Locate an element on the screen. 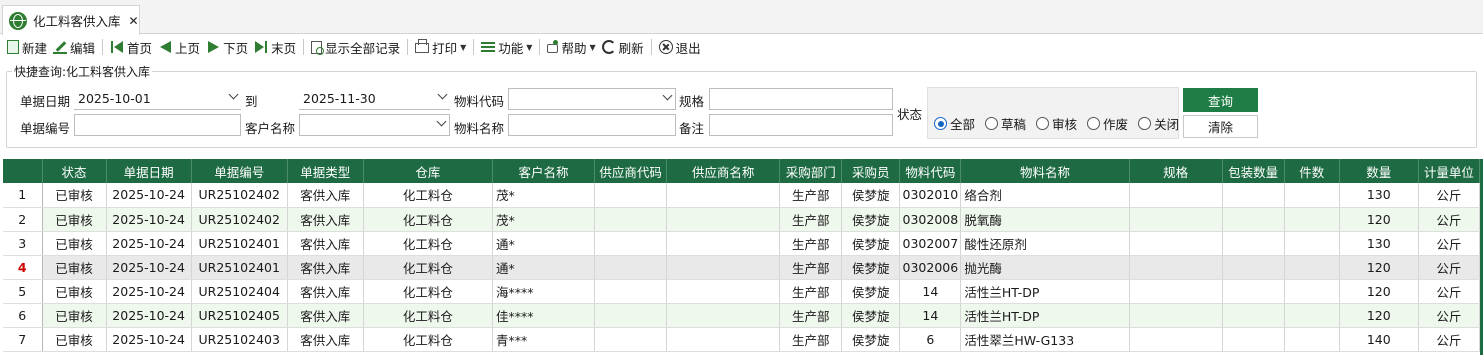 The height and width of the screenshot is (355, 1483). spec-input is located at coordinates (801, 99).